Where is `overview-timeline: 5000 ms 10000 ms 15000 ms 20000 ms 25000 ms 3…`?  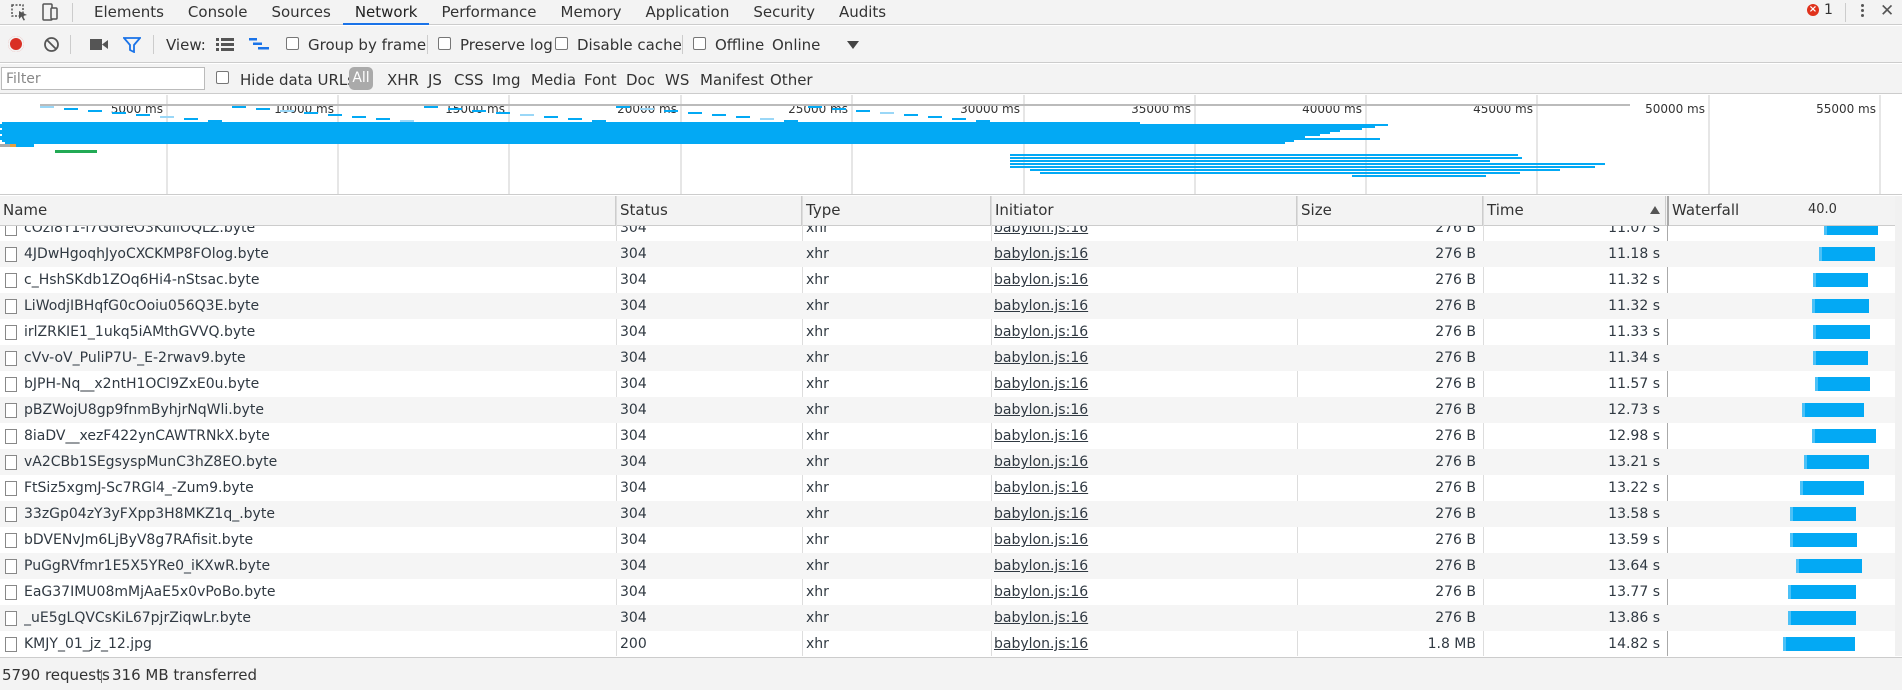
overview-timeline: 5000 ms 10000 ms 15000 ms 20000 ms 25000 ms 3… is located at coordinates (951, 145).